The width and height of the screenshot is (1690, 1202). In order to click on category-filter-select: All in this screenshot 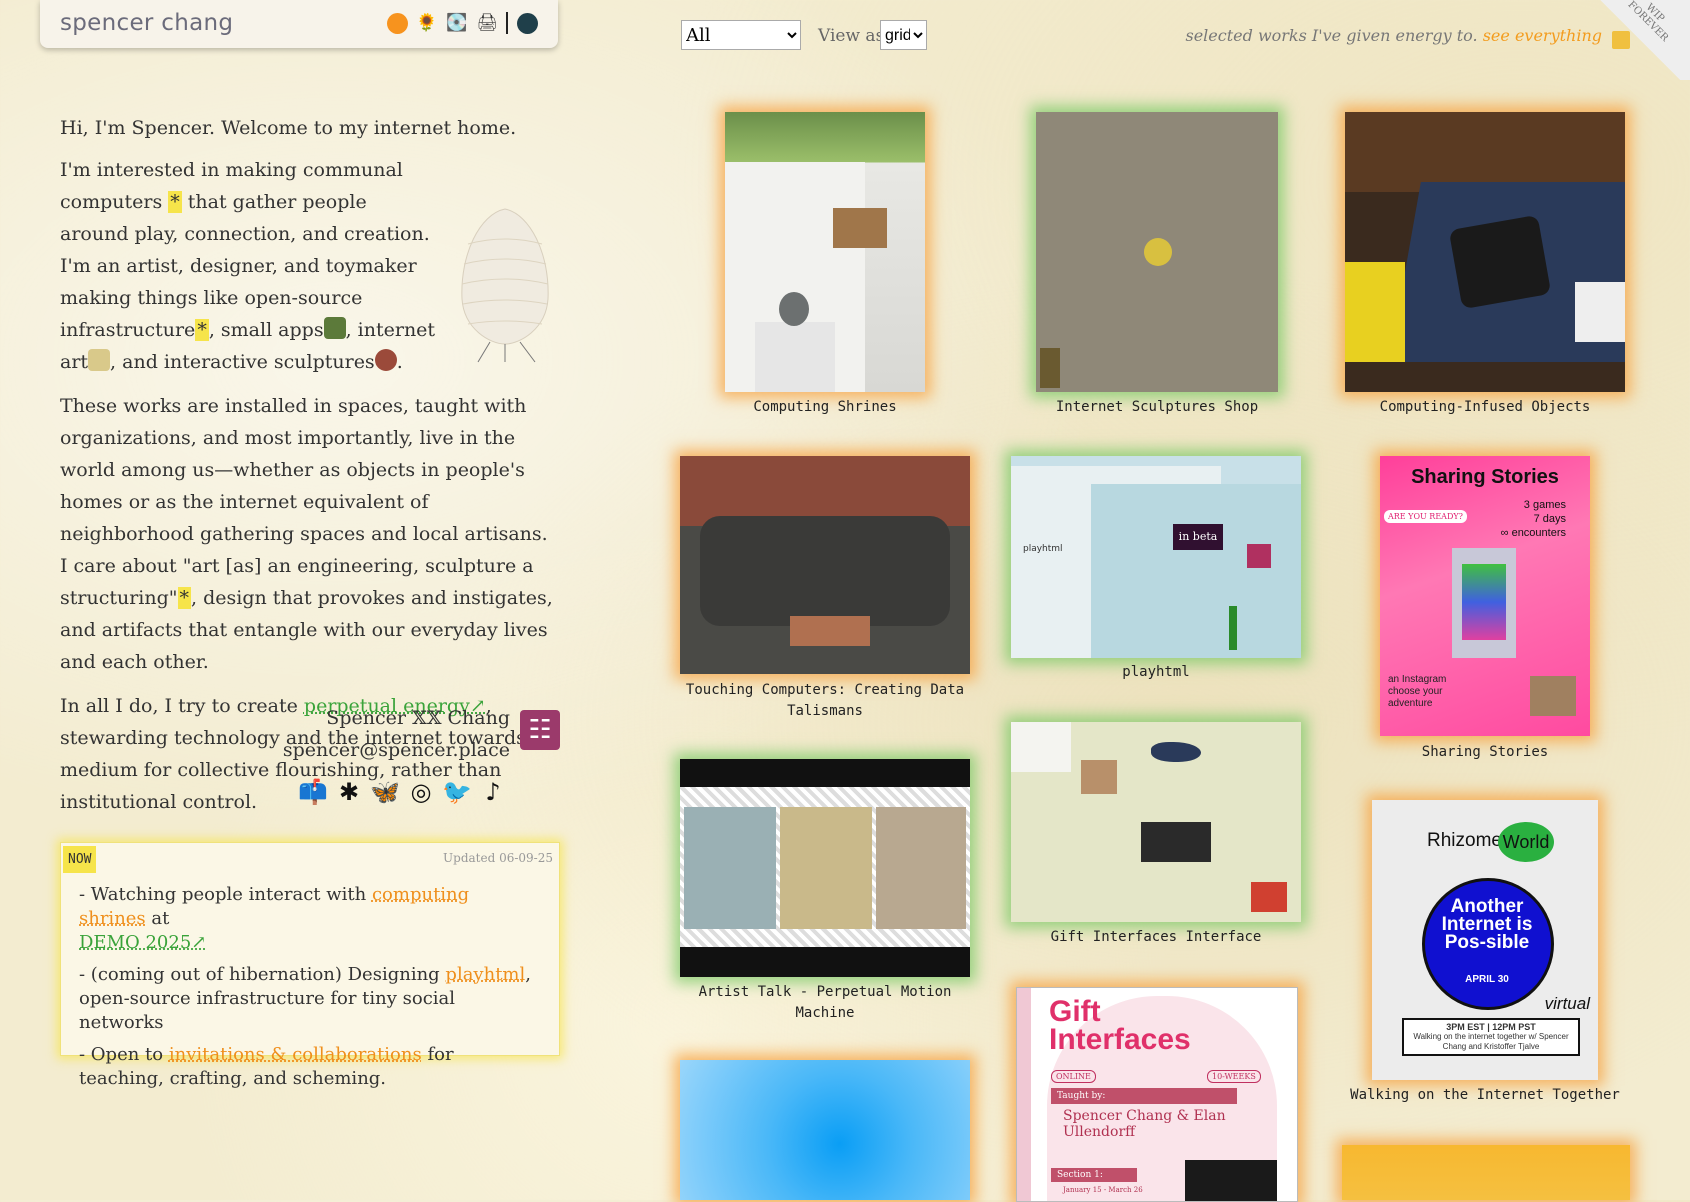, I will do `click(741, 35)`.